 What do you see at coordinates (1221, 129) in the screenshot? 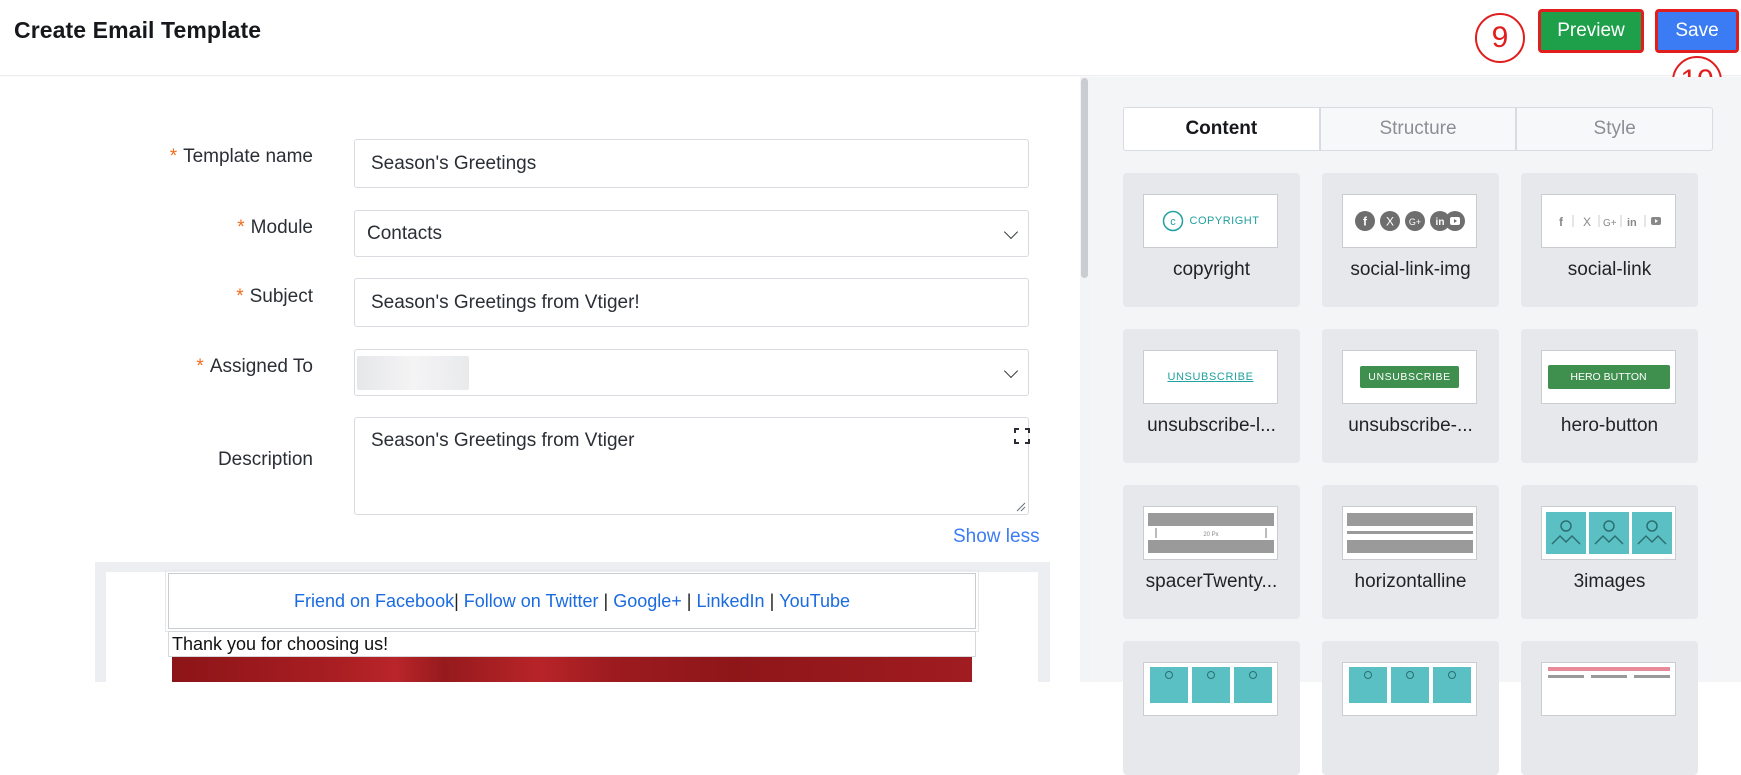
I see `tab-content: Content` at bounding box center [1221, 129].